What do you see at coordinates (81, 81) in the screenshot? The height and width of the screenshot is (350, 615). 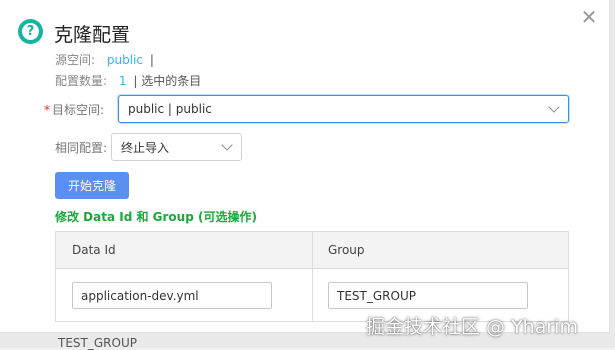 I see `config-count-label: 配置数量:` at bounding box center [81, 81].